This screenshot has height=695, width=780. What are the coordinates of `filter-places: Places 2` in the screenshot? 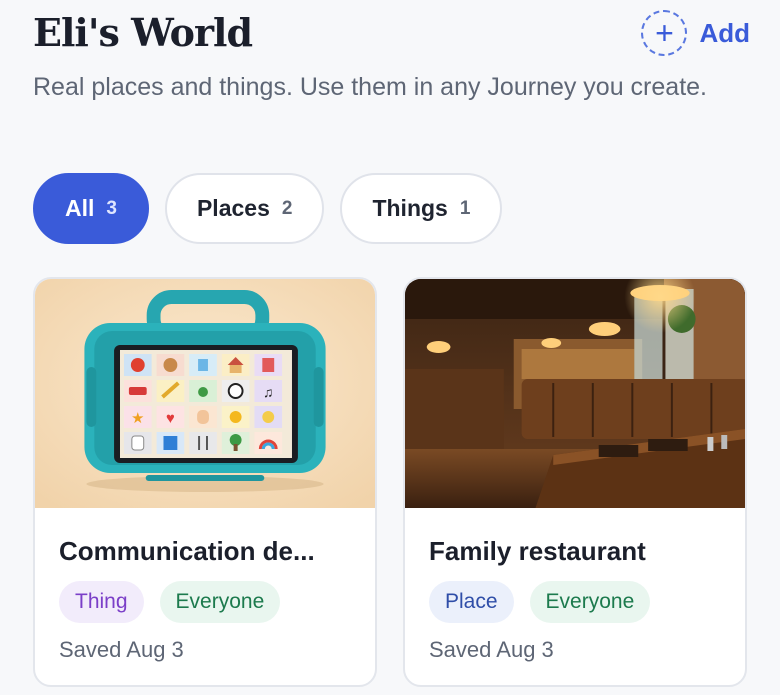 It's located at (244, 208).